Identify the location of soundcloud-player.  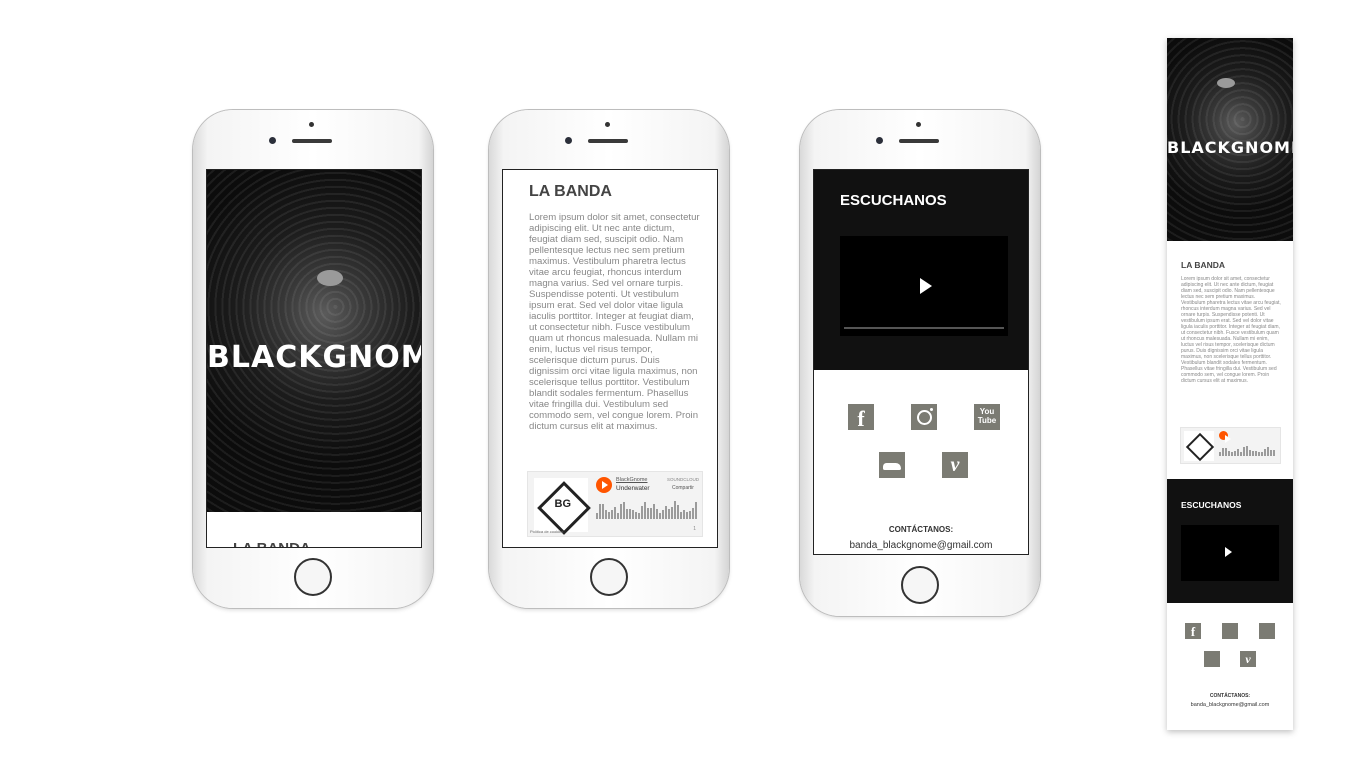
(1230, 445).